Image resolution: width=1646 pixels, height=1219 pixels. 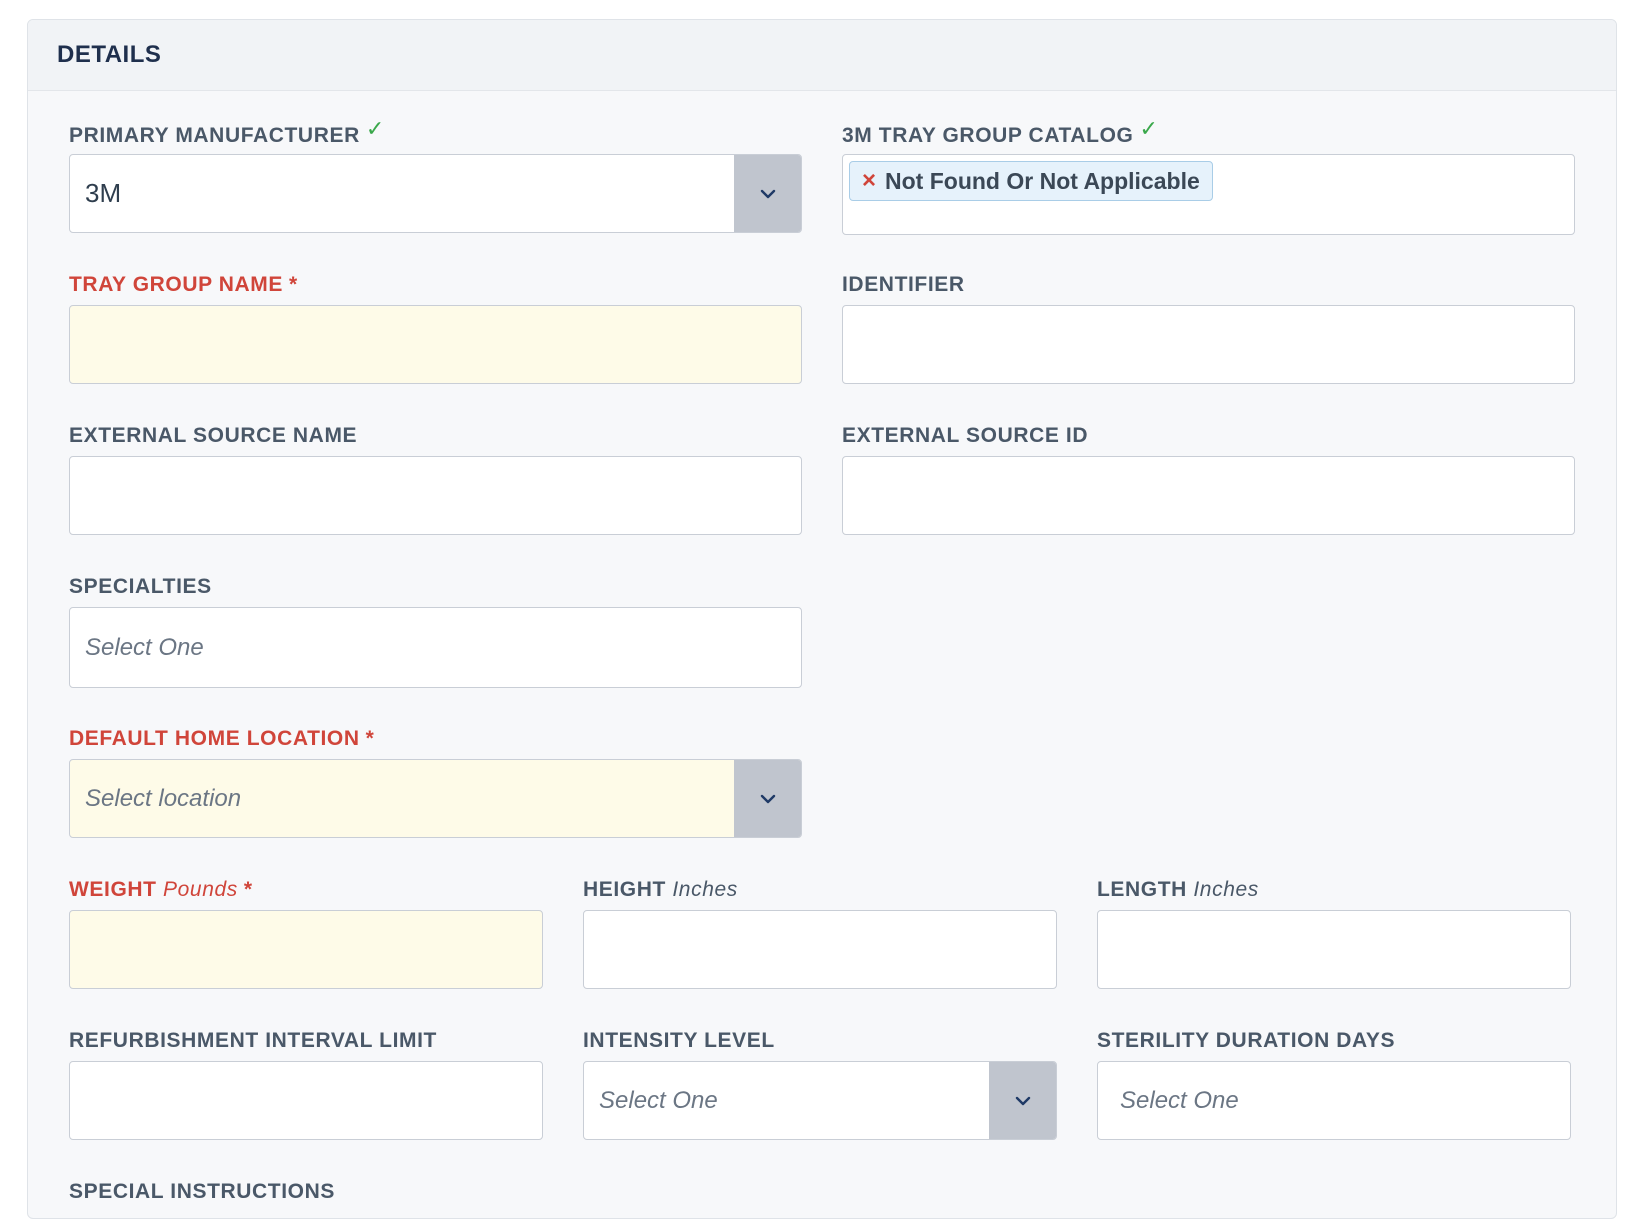 I want to click on primary-manufacturer-select: 3M, so click(x=435, y=193).